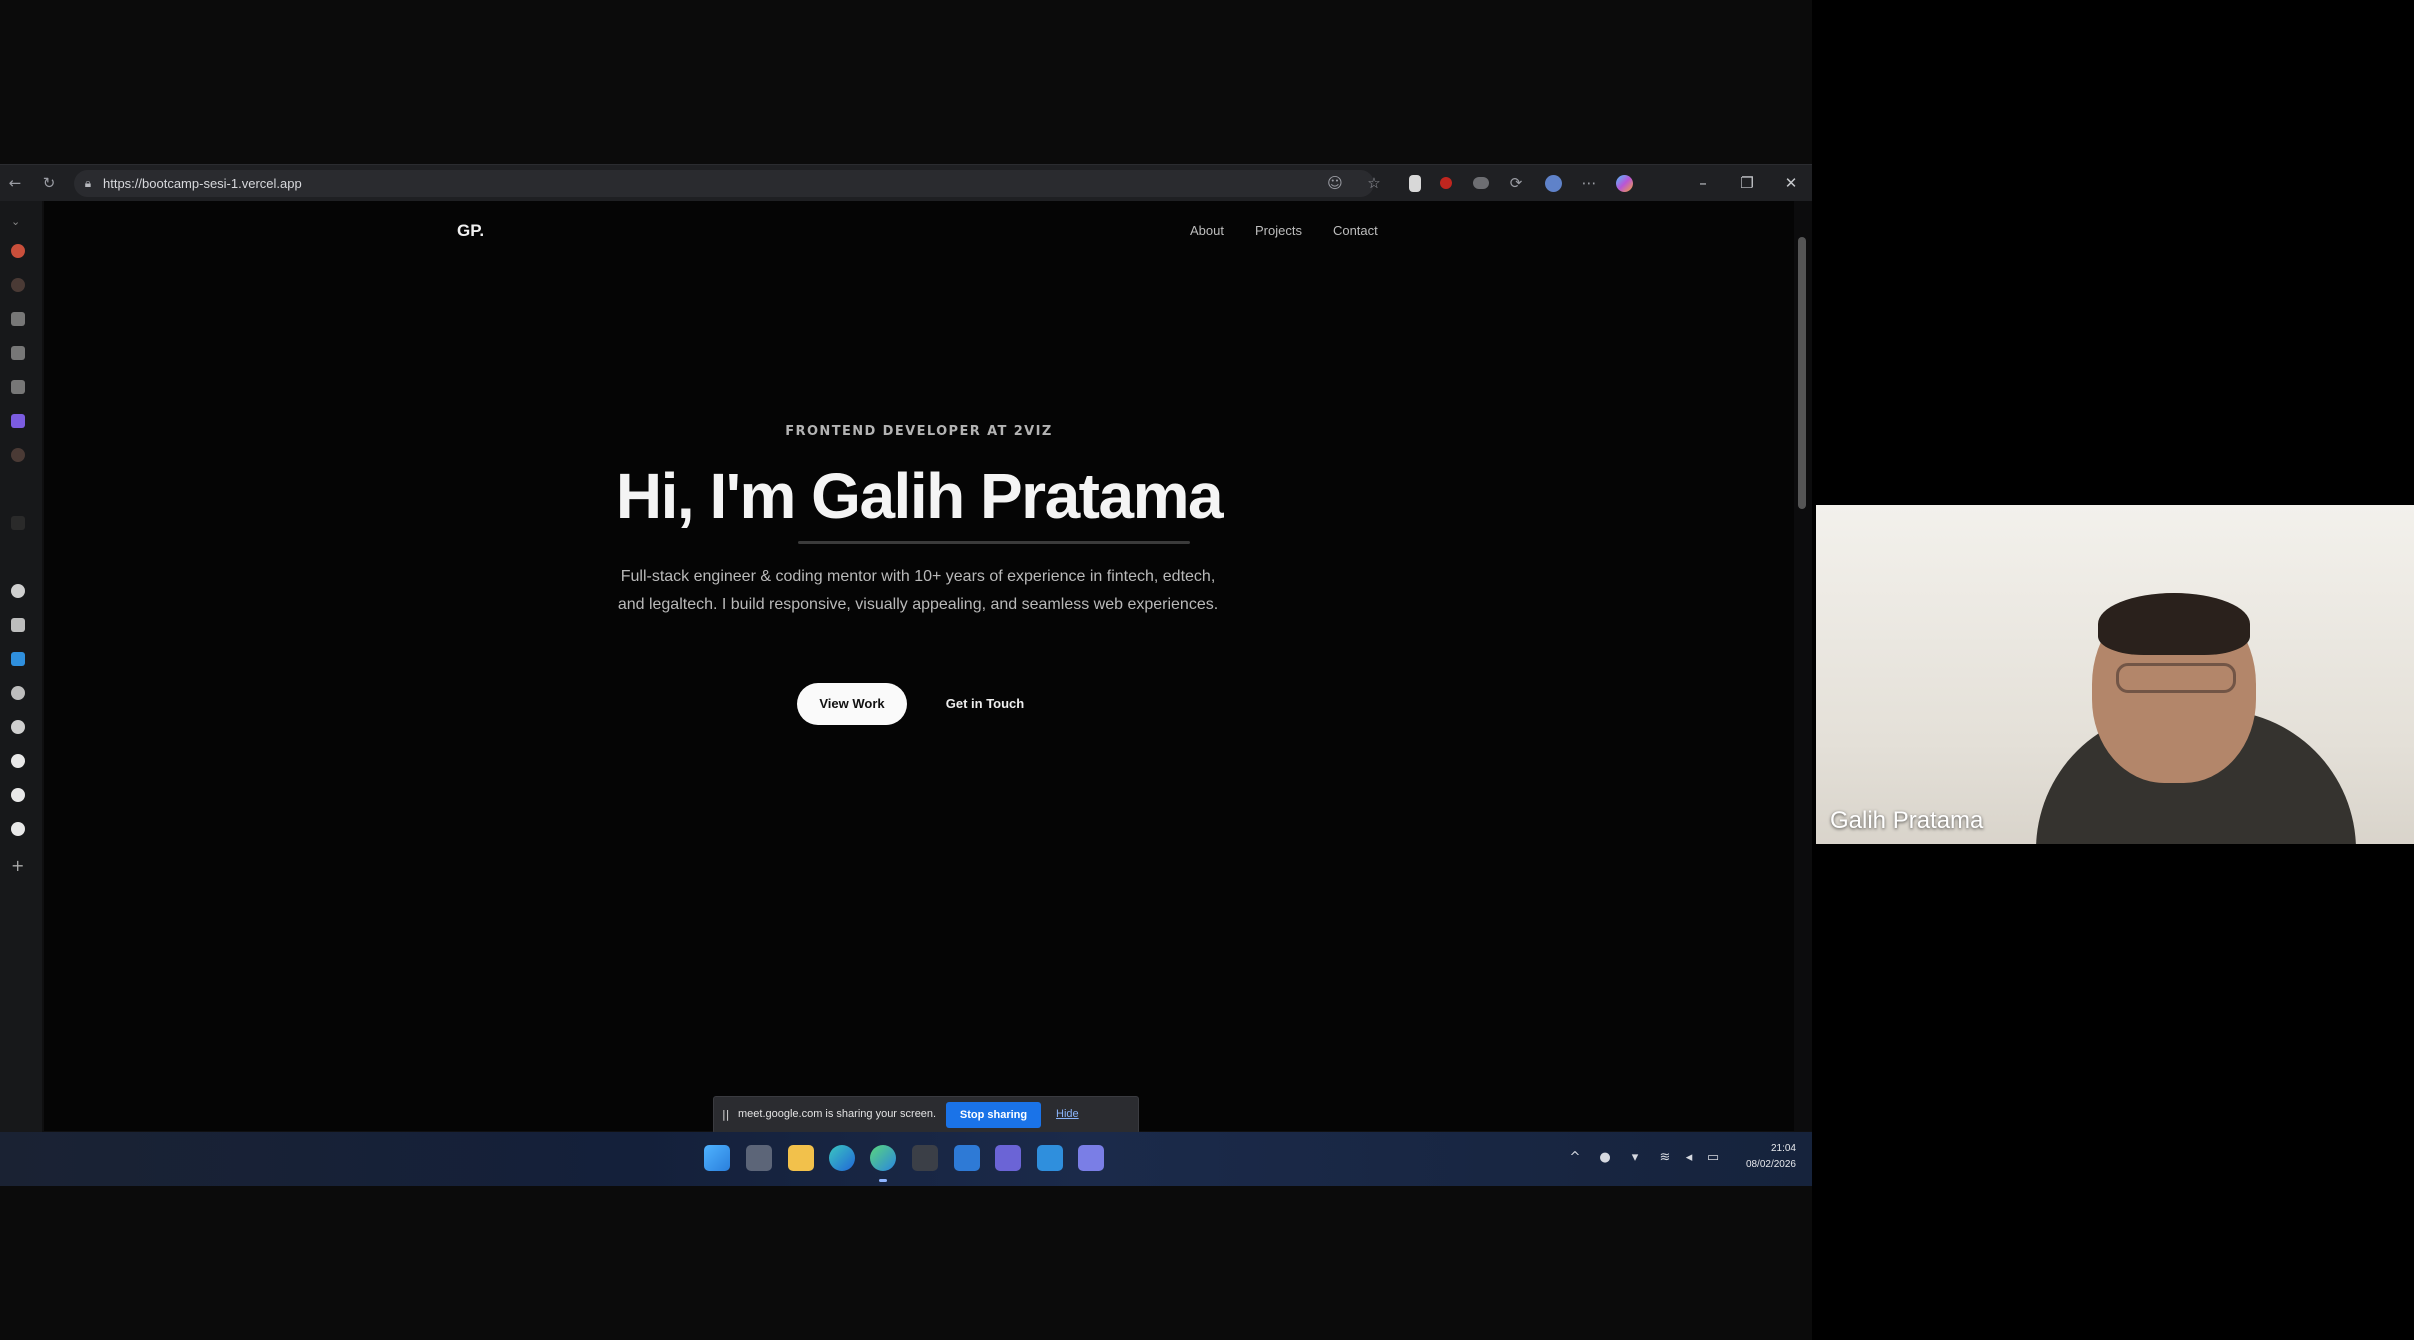 Image resolution: width=2414 pixels, height=1340 pixels. Describe the element at coordinates (18, 866) in the screenshot. I see `new-tab-icon: +` at that location.